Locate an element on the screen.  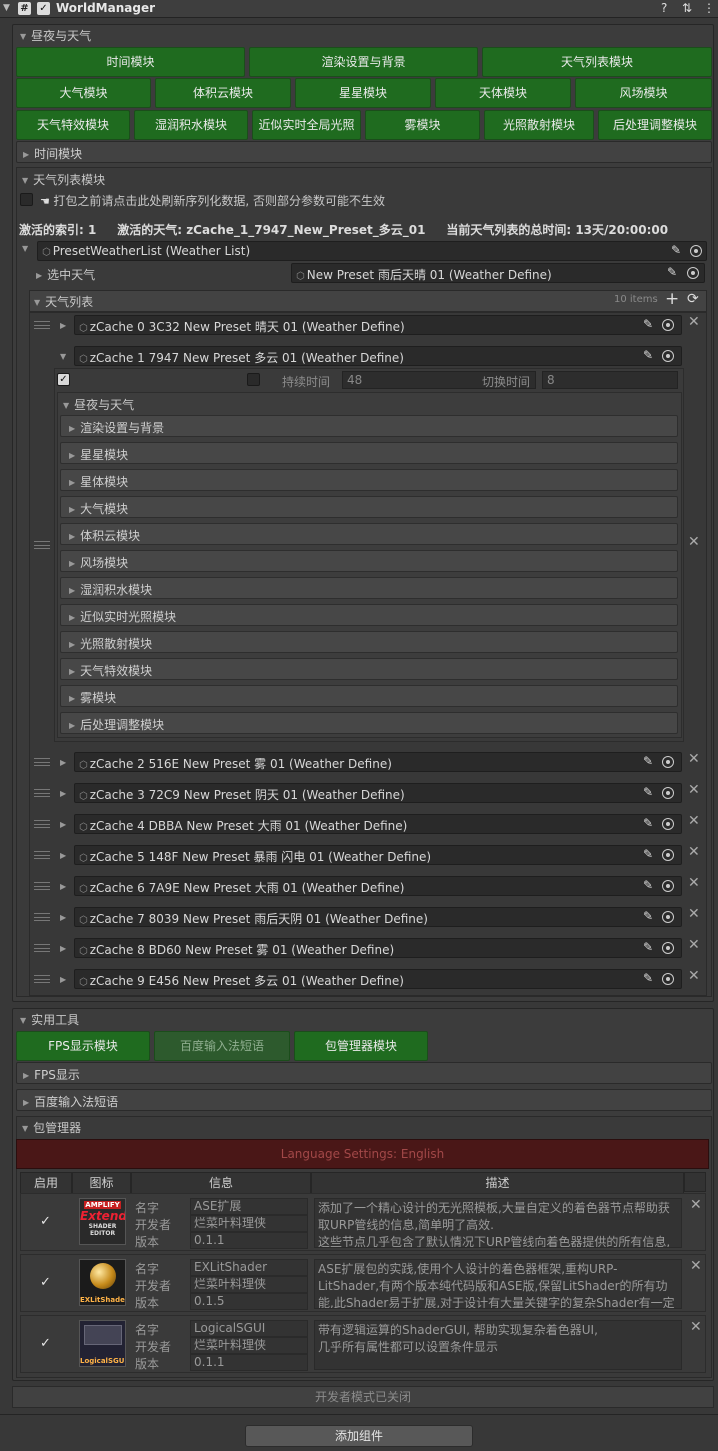
sub-module-fold: ▶ 光照散射模块 is located at coordinates (369, 642).